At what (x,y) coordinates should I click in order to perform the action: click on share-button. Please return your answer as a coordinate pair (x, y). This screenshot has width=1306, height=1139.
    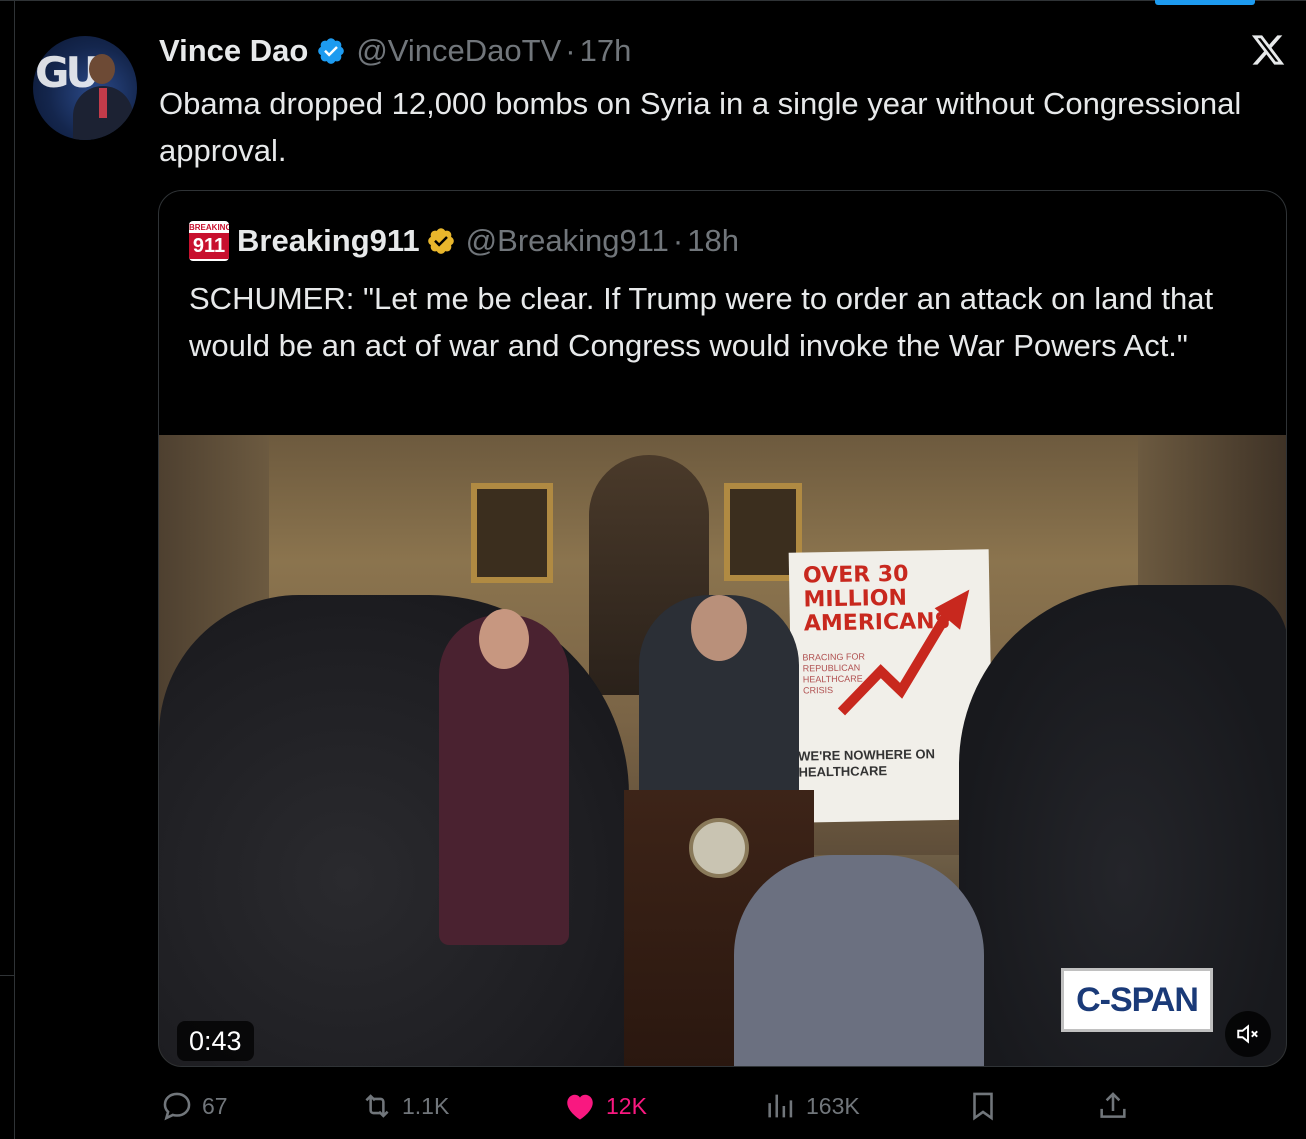
    Looking at the image, I should click on (1117, 1106).